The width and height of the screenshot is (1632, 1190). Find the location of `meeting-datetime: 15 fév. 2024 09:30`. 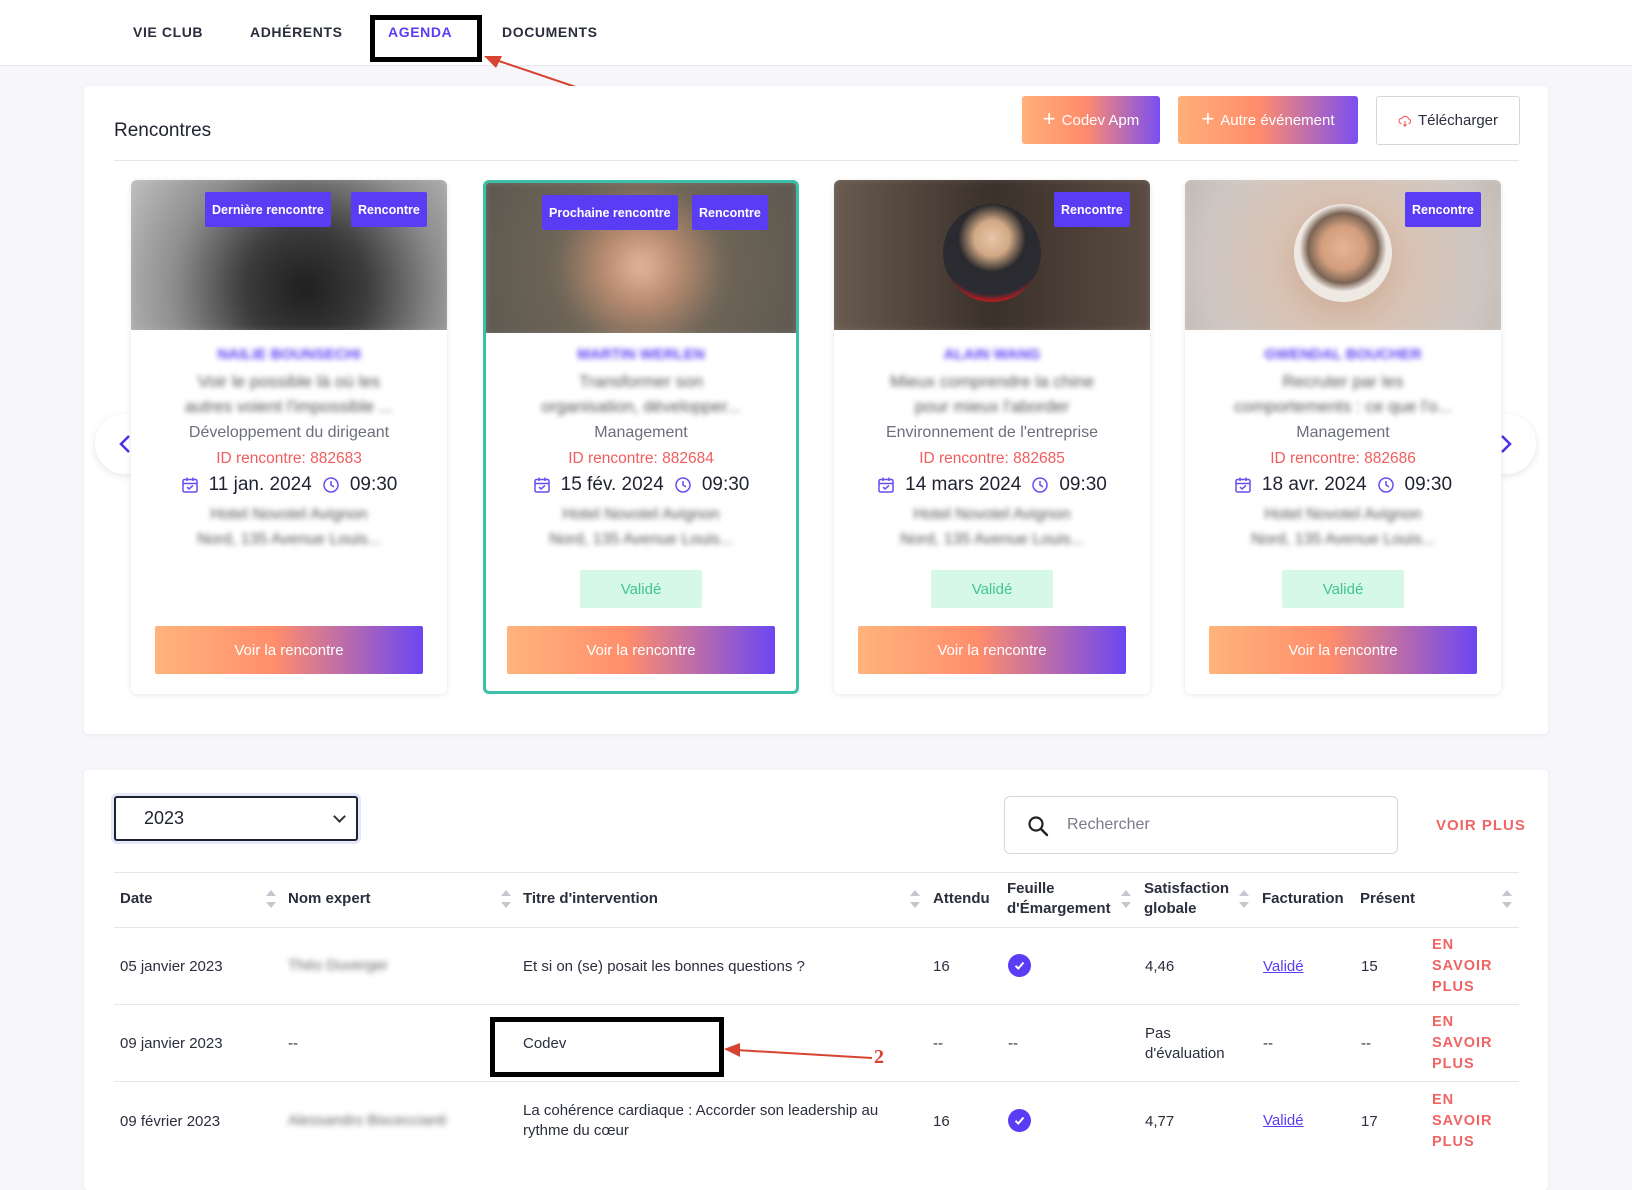

meeting-datetime: 15 fév. 2024 09:30 is located at coordinates (641, 485).